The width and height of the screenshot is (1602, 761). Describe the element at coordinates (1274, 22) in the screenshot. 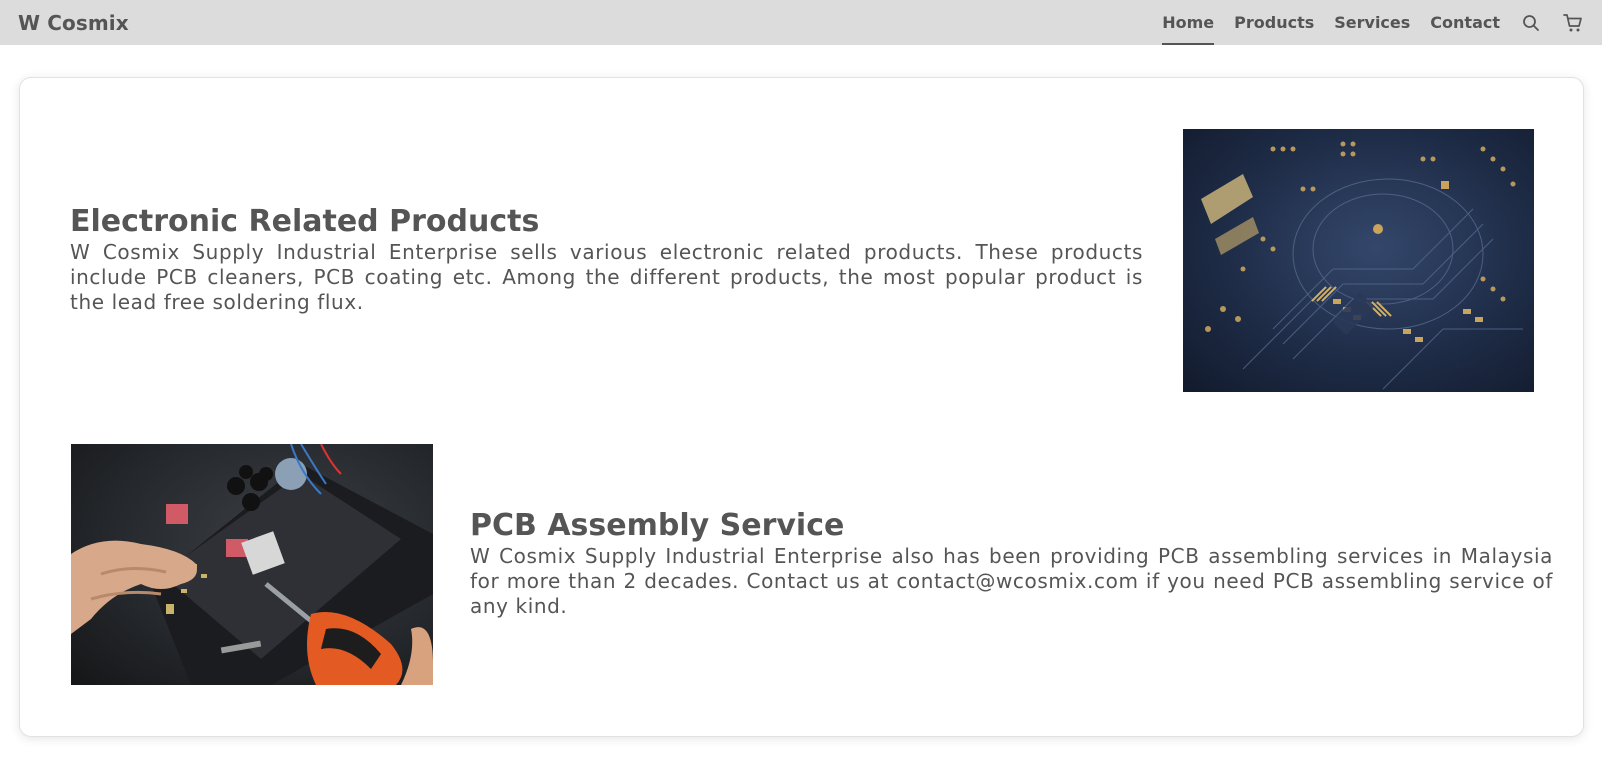

I see `nav-products: Products` at that location.